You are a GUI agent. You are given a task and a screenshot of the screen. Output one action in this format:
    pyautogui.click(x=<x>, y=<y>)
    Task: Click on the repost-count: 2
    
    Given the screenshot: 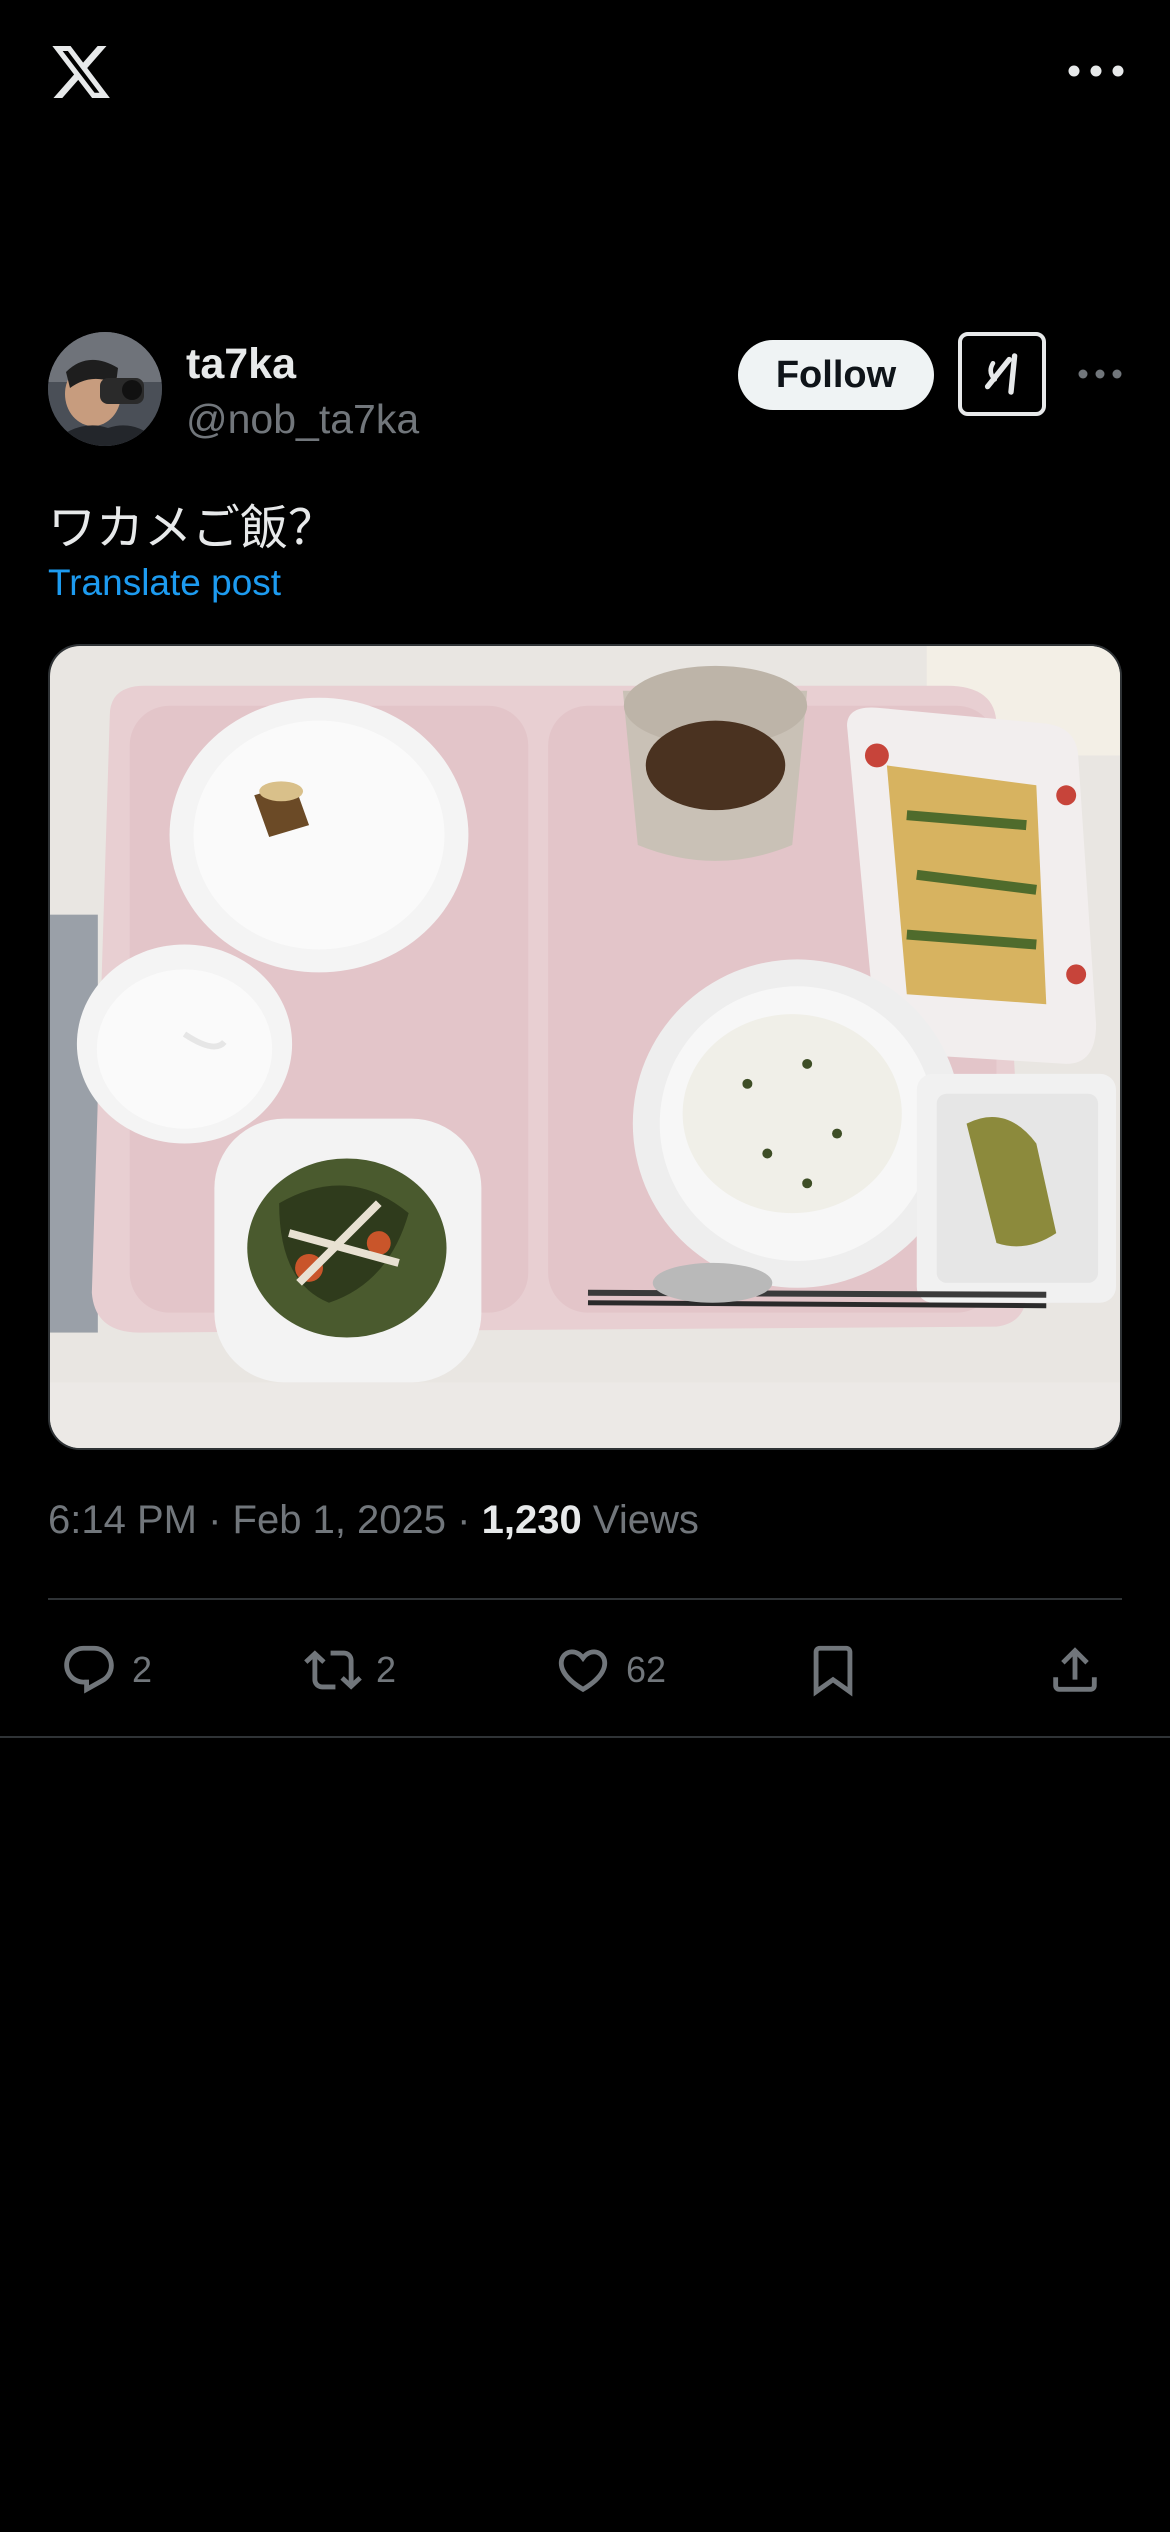 What is the action you would take?
    pyautogui.click(x=386, y=1669)
    